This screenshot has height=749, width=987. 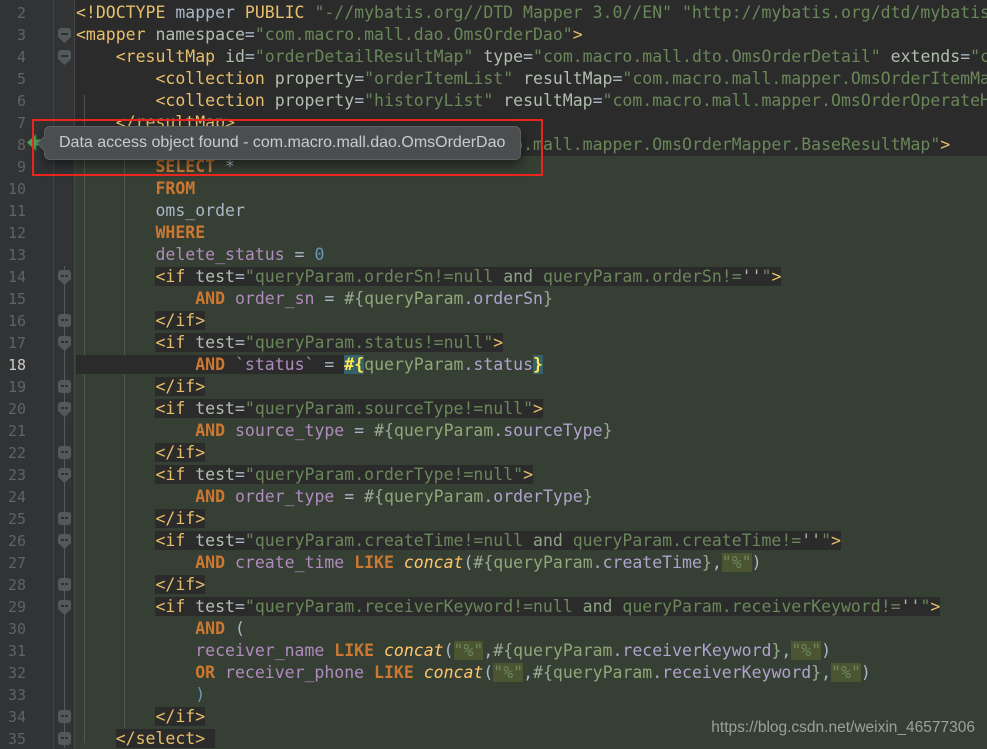 What do you see at coordinates (16, 519) in the screenshot?
I see `line-number: 25` at bounding box center [16, 519].